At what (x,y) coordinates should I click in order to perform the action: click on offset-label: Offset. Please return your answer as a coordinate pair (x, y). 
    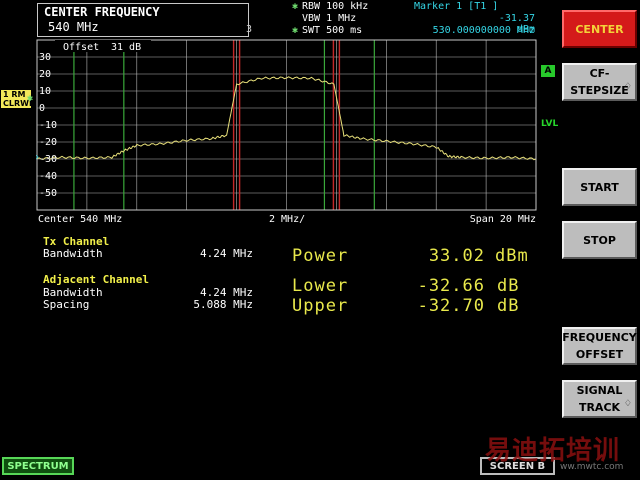
    Looking at the image, I should click on (81, 47).